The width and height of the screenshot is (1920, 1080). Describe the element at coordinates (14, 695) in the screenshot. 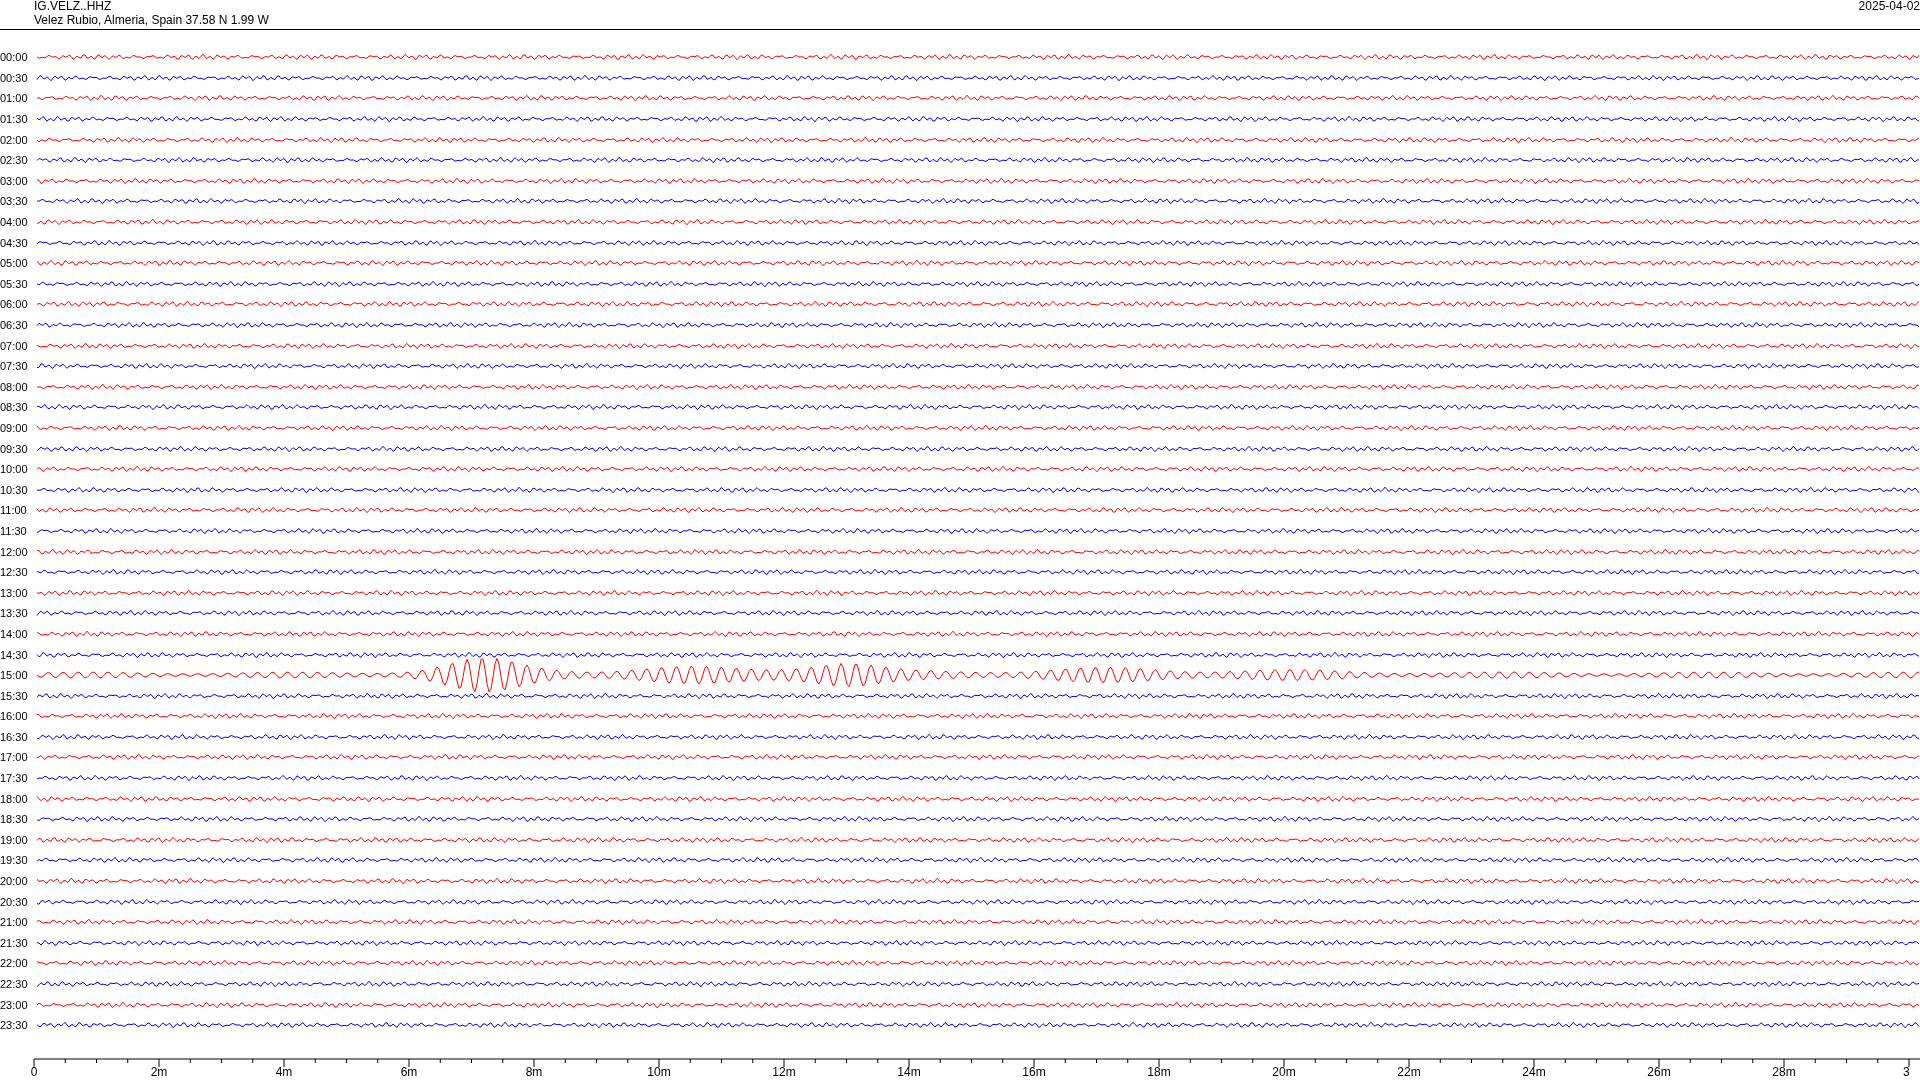

I see `hour-label: 15:30` at that location.